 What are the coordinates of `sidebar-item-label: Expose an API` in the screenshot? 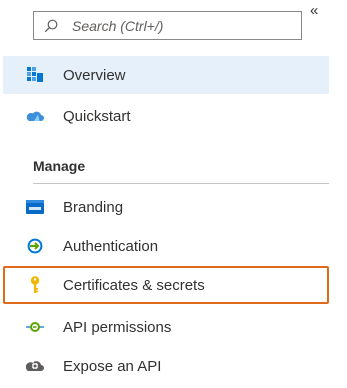 It's located at (112, 366).